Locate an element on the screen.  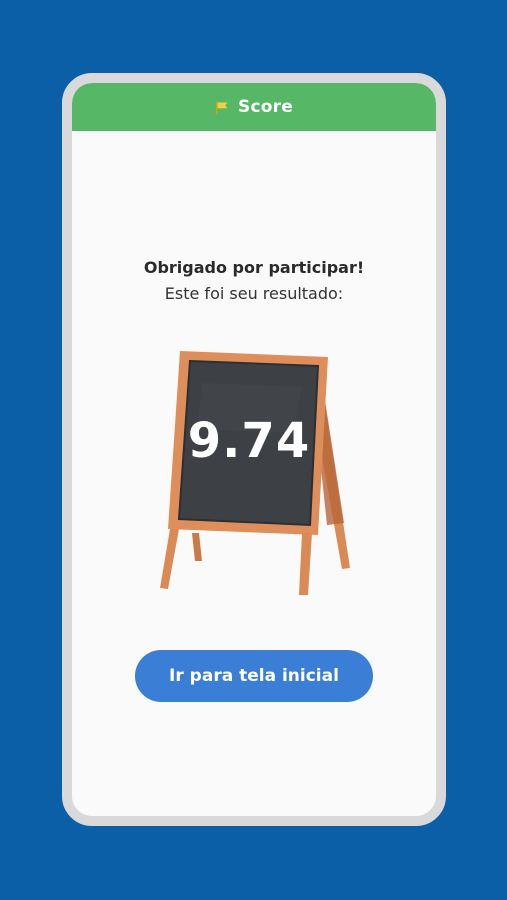
easel-left-leg is located at coordinates (169, 559).